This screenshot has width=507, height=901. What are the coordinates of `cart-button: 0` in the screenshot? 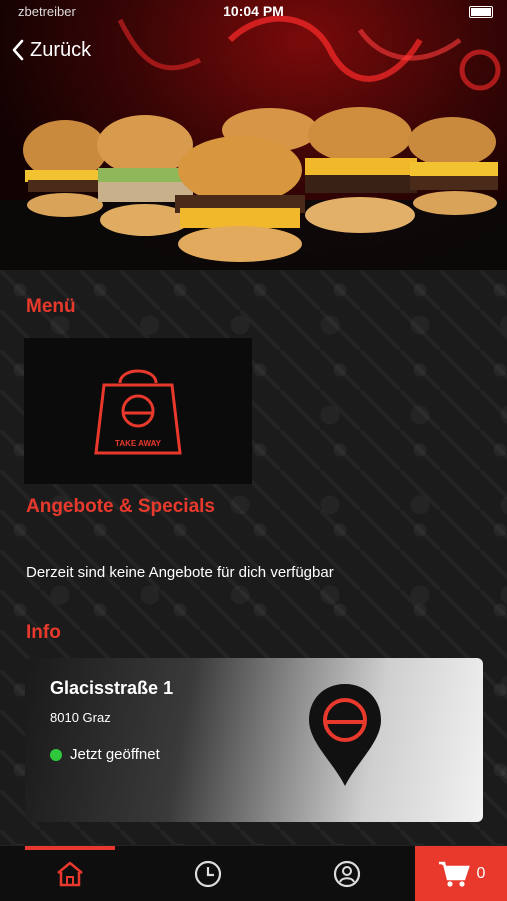 It's located at (461, 873).